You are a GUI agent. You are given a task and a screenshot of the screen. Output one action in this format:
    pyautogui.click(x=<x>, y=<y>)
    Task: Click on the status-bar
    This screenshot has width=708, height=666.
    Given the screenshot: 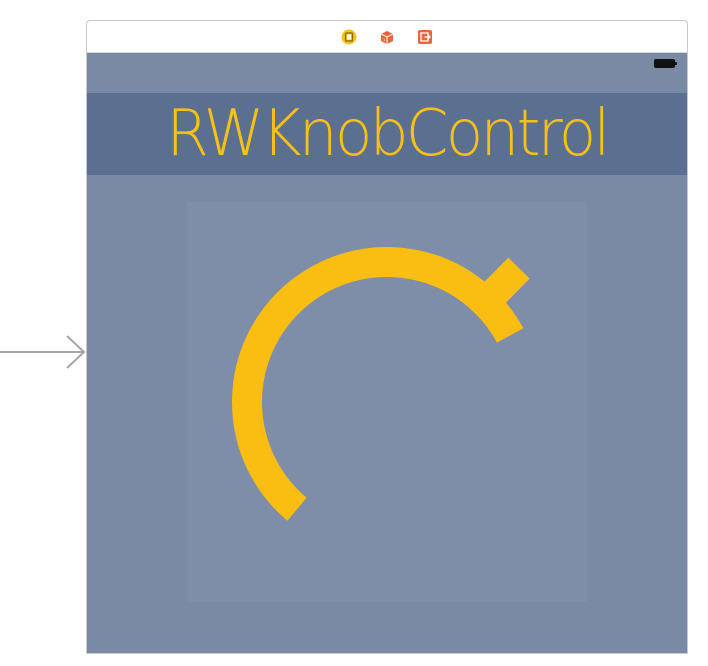 What is the action you would take?
    pyautogui.click(x=387, y=63)
    